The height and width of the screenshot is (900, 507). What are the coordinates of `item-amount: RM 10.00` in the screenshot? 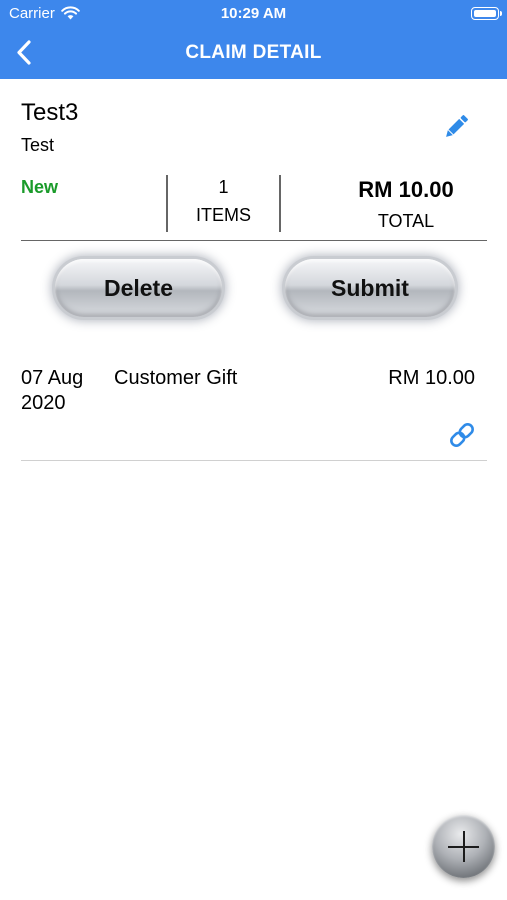 It's located at (431, 378).